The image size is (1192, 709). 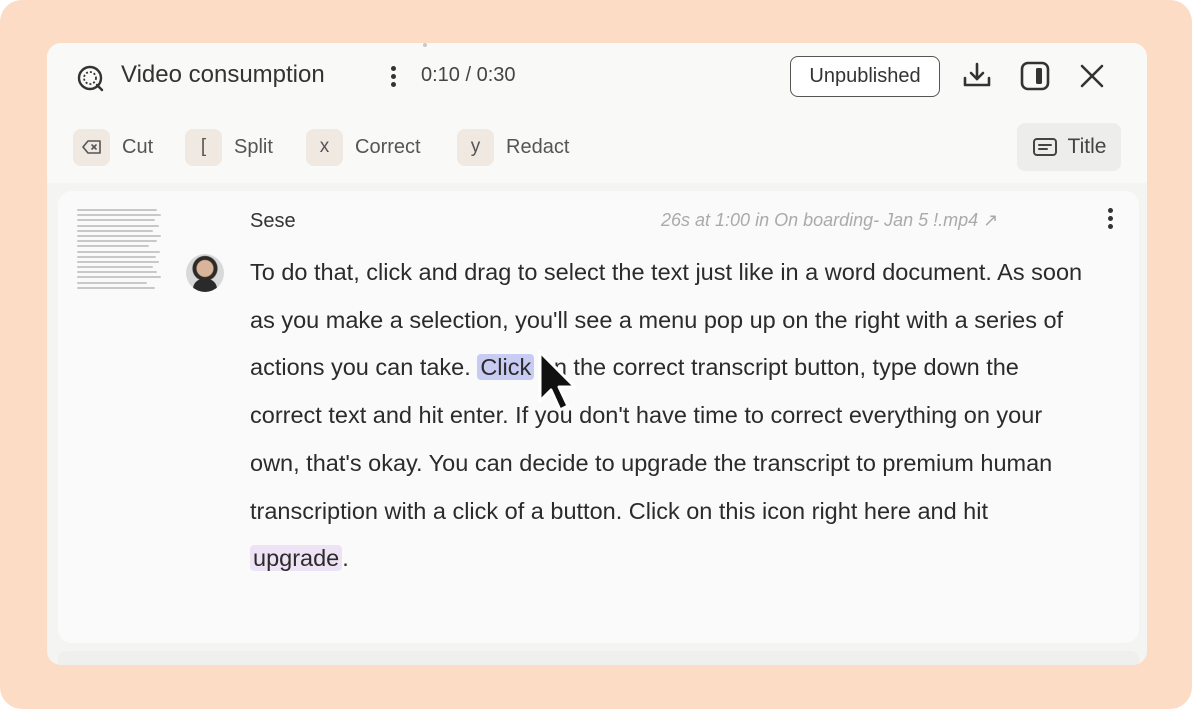 What do you see at coordinates (1044, 147) in the screenshot?
I see `caption-icon` at bounding box center [1044, 147].